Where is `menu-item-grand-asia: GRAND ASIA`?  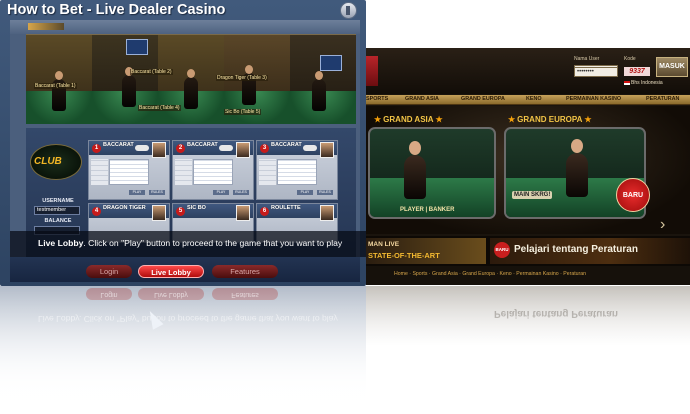 menu-item-grand-asia: GRAND ASIA is located at coordinates (422, 99).